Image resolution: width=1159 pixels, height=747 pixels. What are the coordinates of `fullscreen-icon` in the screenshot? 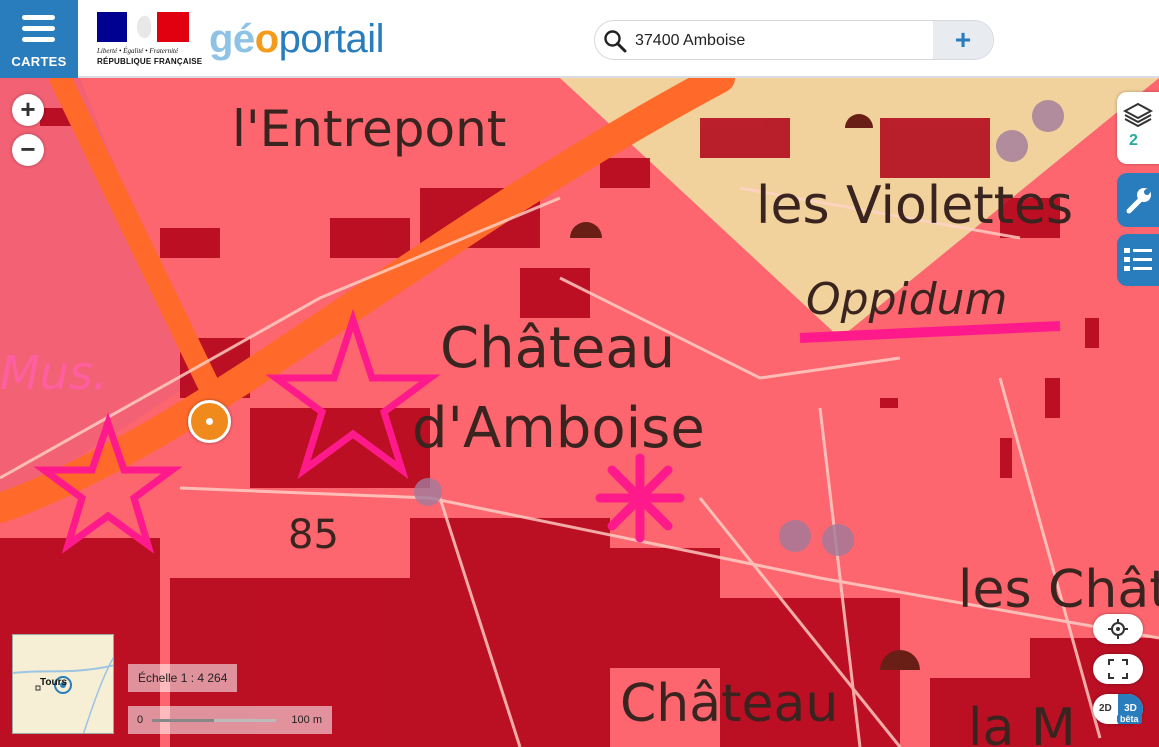 It's located at (1118, 669).